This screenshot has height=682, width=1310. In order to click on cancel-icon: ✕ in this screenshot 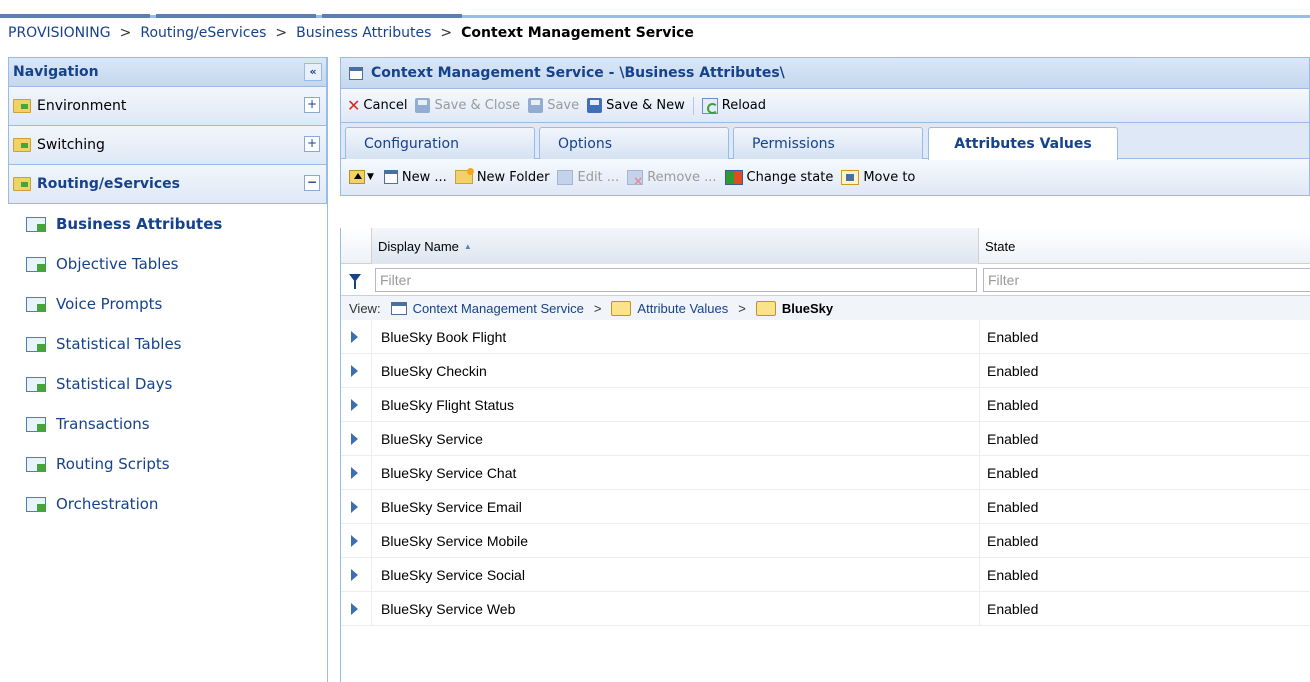, I will do `click(354, 105)`.